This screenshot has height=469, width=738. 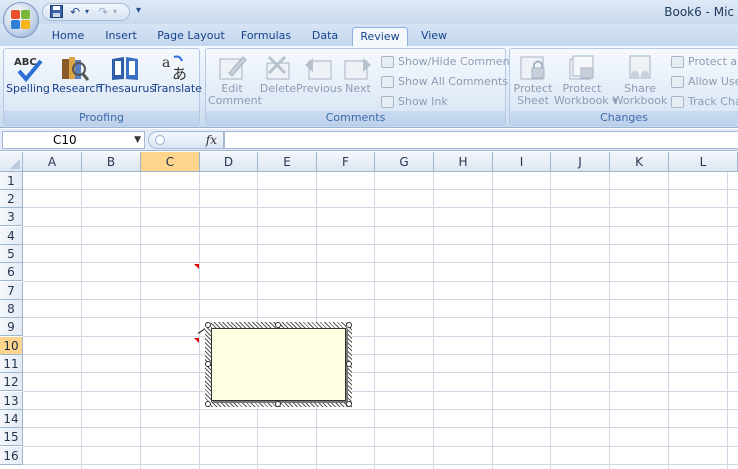 What do you see at coordinates (11, 162) in the screenshot?
I see `select-all-button` at bounding box center [11, 162].